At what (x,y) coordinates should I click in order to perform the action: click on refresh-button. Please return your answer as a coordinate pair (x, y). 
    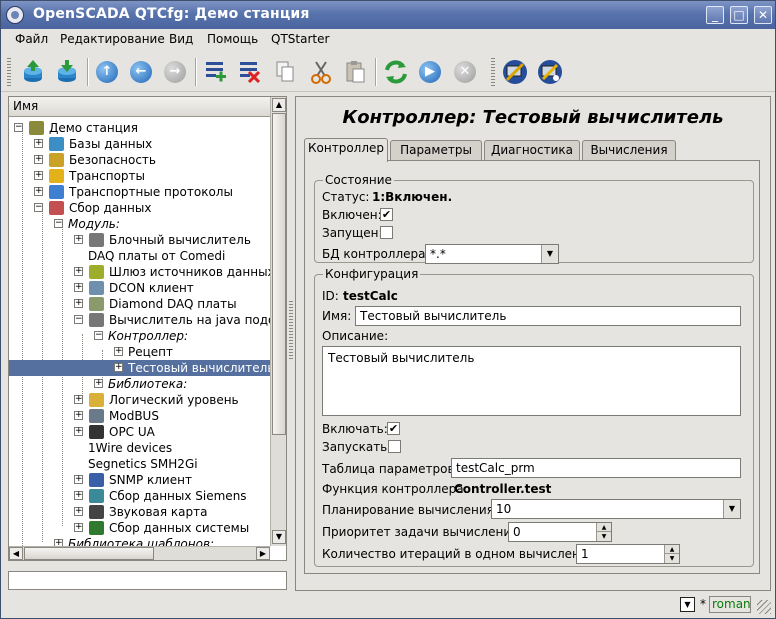
    Looking at the image, I should click on (396, 72).